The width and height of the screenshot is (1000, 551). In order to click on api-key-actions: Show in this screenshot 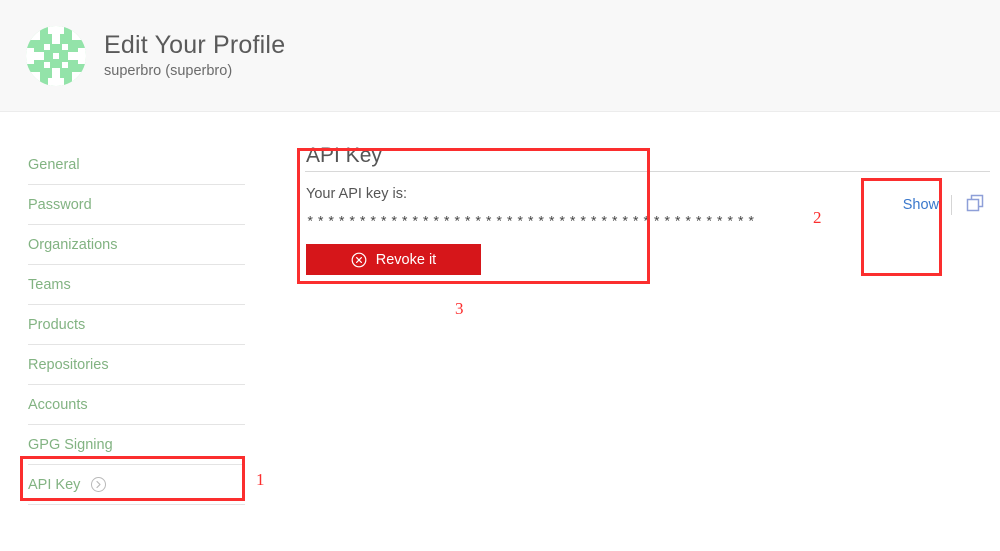, I will do `click(944, 205)`.